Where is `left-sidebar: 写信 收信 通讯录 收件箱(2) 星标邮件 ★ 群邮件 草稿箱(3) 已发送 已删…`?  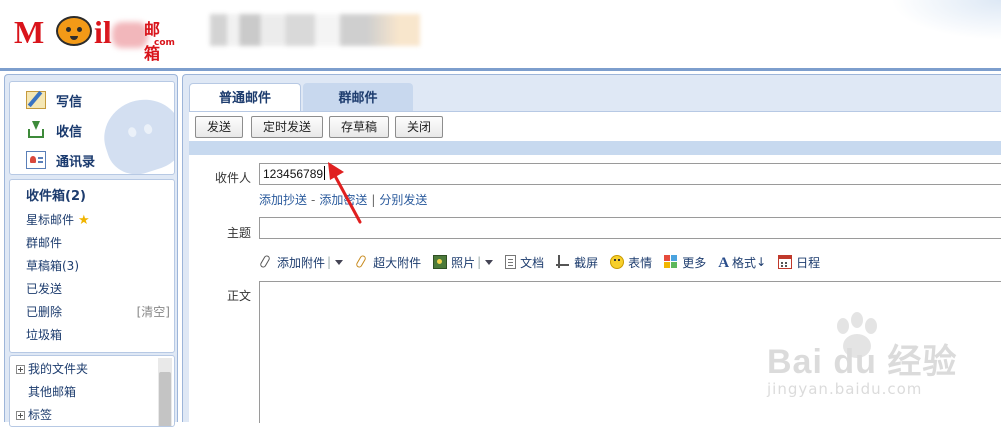 left-sidebar: 写信 收信 通讯录 收件箱(2) 星标邮件 ★ 群邮件 草稿箱(3) 已发送 已删… is located at coordinates (91, 250).